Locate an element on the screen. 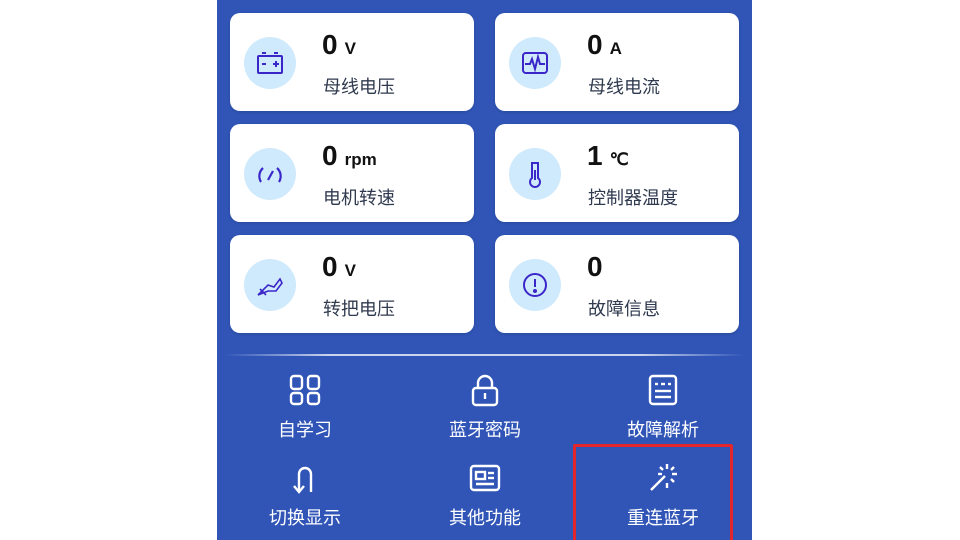  list-panel-icon is located at coordinates (663, 390).